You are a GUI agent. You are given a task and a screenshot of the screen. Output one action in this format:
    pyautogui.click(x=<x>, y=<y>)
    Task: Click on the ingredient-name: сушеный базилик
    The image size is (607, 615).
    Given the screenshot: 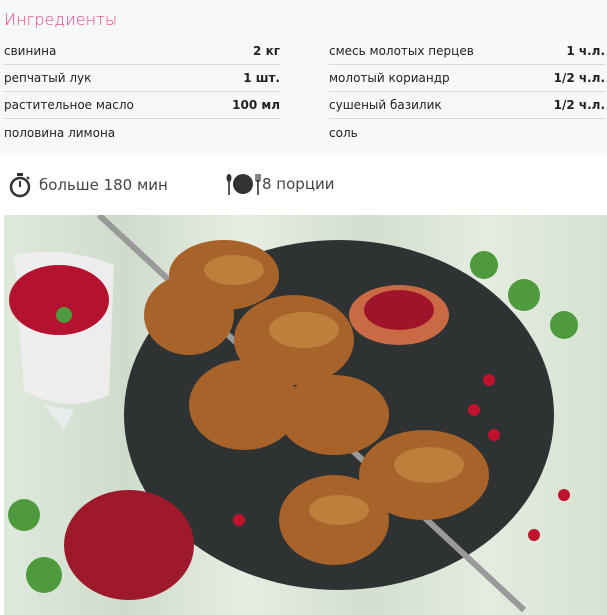 What is the action you would take?
    pyautogui.click(x=385, y=105)
    